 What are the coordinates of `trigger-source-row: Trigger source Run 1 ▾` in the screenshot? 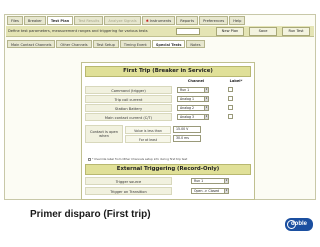 It's located at (168, 181).